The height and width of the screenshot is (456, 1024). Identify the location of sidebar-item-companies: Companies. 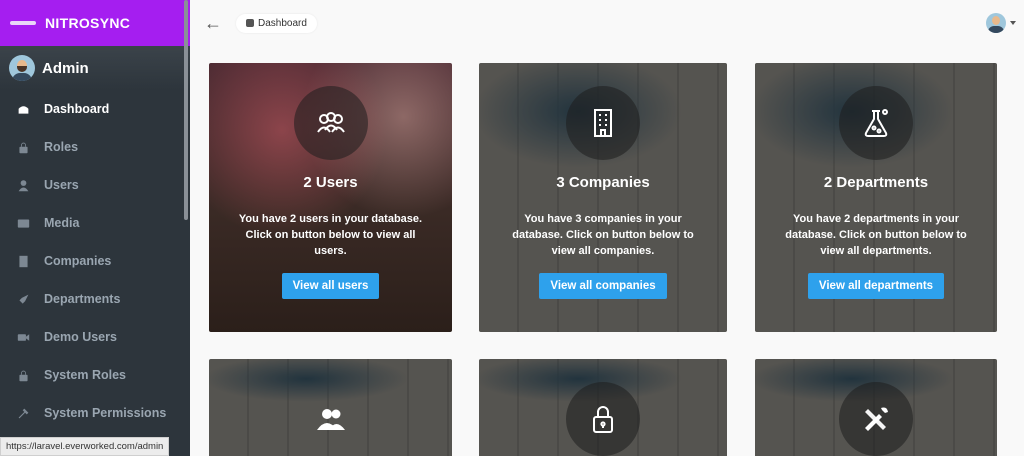
(95, 261).